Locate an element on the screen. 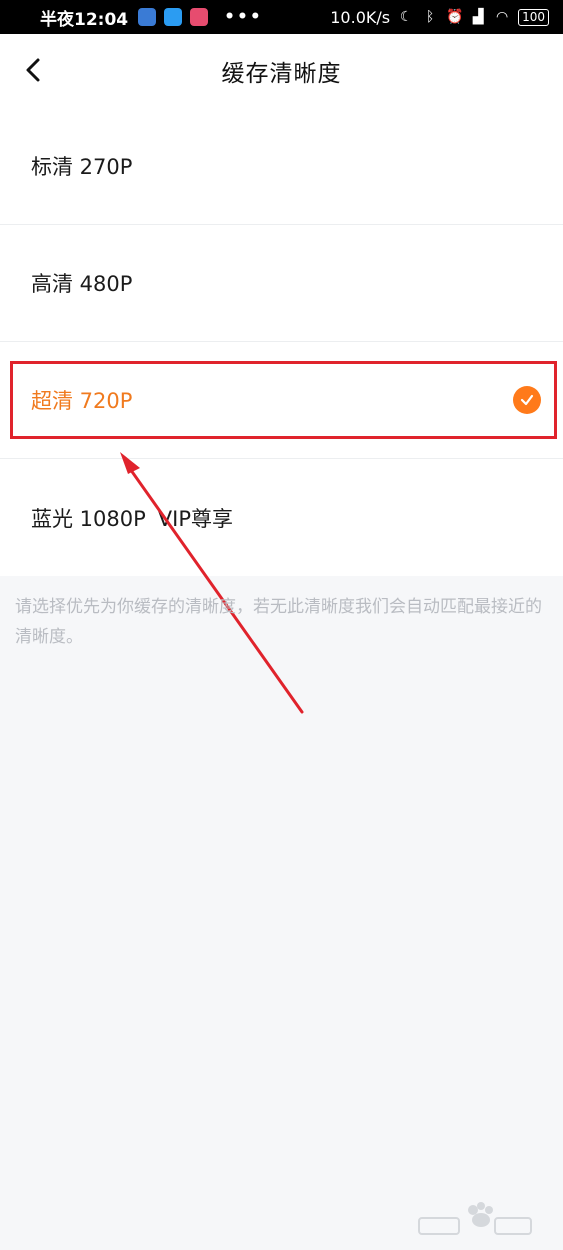  status-indicators: 10.0K/s ☾ ᛒ ⏰ ▟ ◠ 100 is located at coordinates (439, 17).